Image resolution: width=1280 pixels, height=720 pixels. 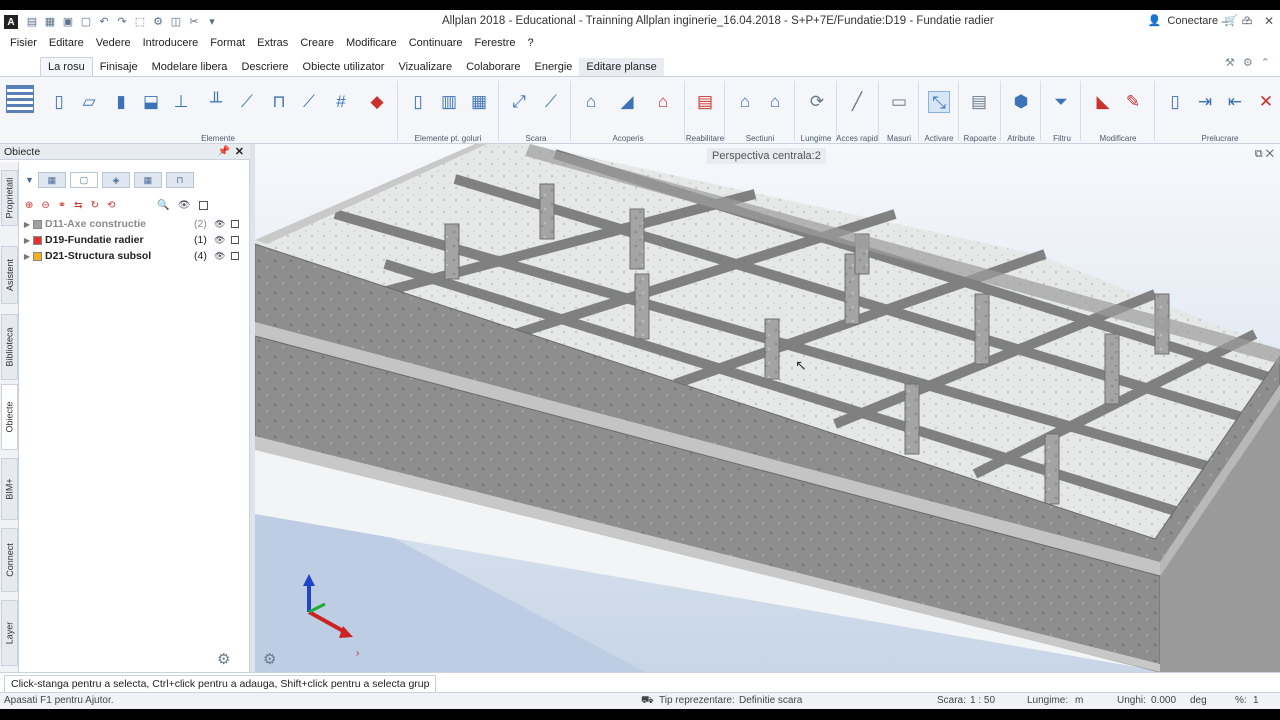 I want to click on tree-row-d11: ▶ D11-Axe constructie (2) 👁, so click(x=134, y=224).